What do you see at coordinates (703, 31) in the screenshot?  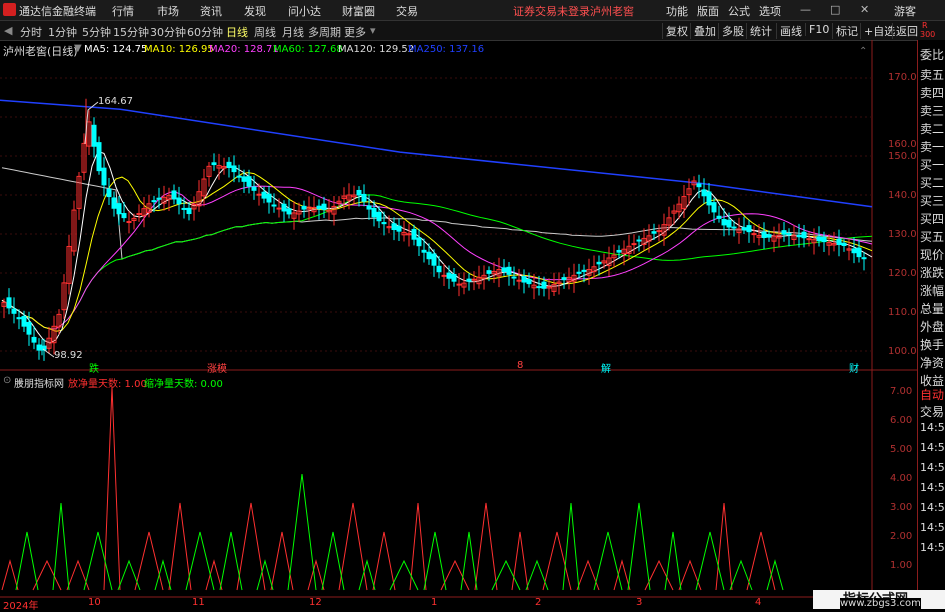 I see `tool-overlay: 叠加` at bounding box center [703, 31].